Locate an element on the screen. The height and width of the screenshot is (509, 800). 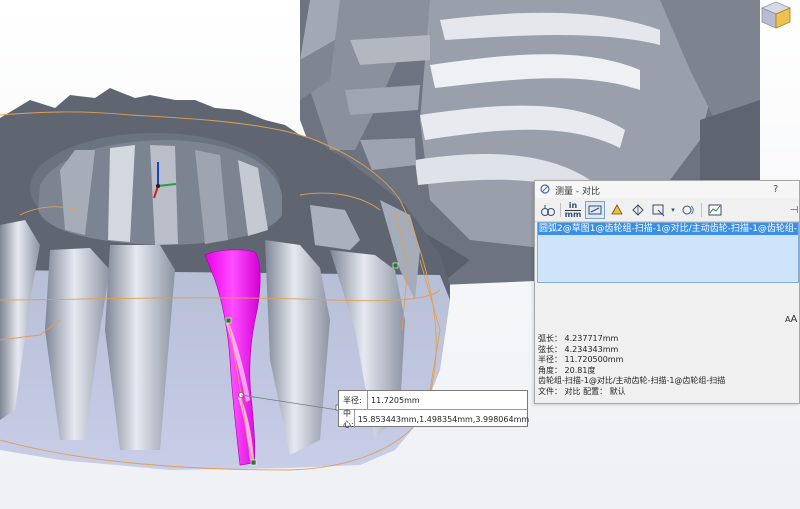
arc-circle-measure-button is located at coordinates (548, 210).